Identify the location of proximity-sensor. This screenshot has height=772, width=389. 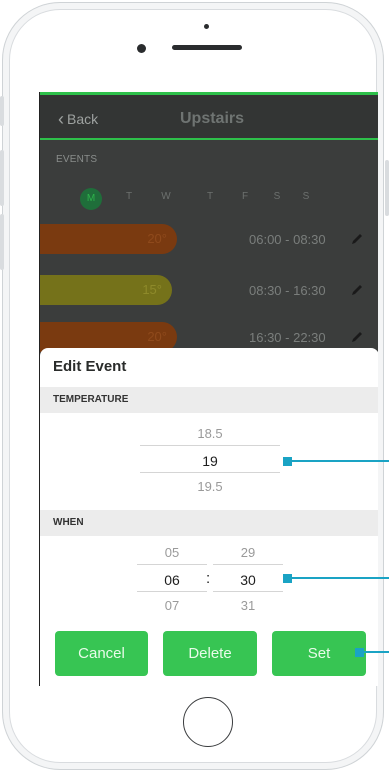
(206, 26).